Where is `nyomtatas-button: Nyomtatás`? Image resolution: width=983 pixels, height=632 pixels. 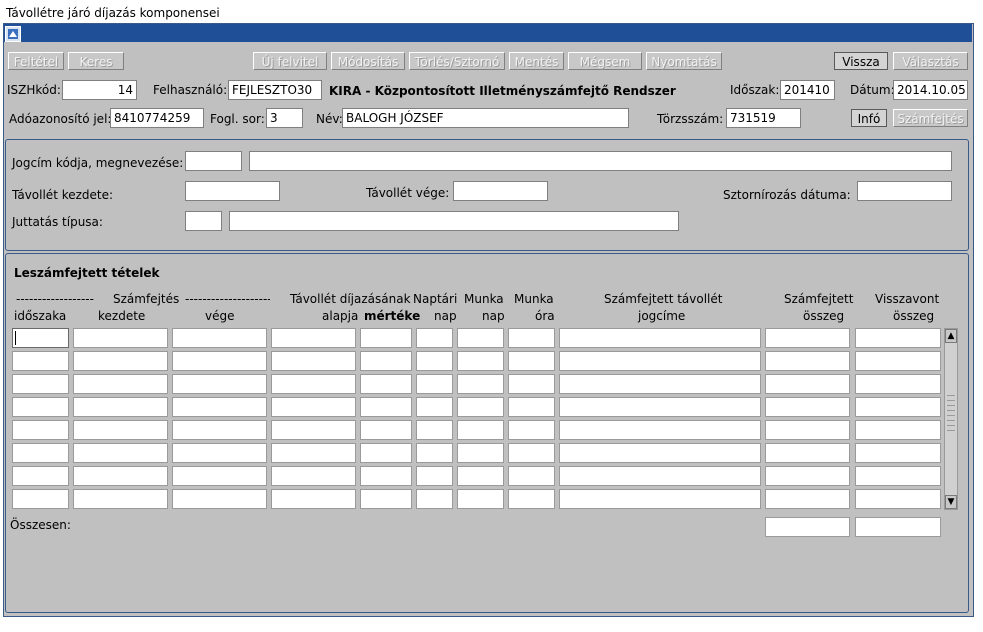 nyomtatas-button: Nyomtatás is located at coordinates (684, 61).